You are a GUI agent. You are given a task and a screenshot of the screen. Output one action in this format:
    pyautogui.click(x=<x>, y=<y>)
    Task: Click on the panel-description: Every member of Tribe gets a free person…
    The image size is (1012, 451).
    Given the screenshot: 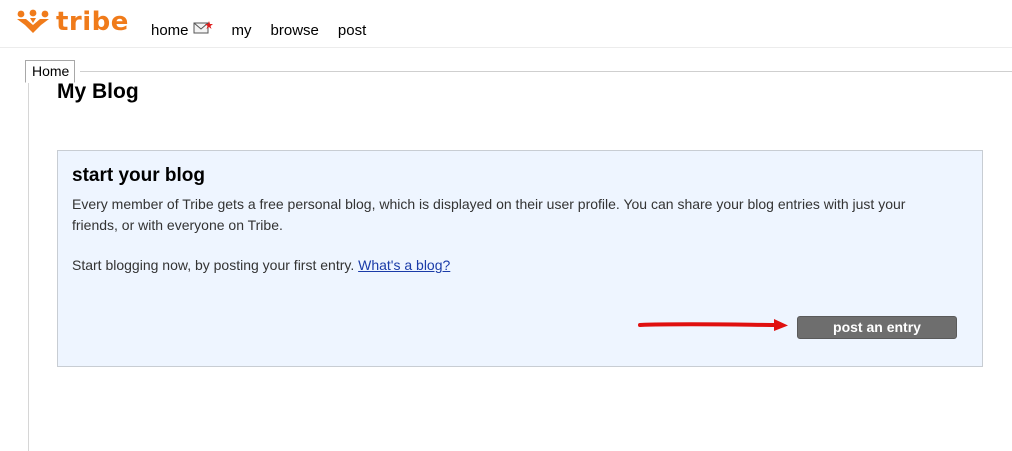 What is the action you would take?
    pyautogui.click(x=489, y=214)
    